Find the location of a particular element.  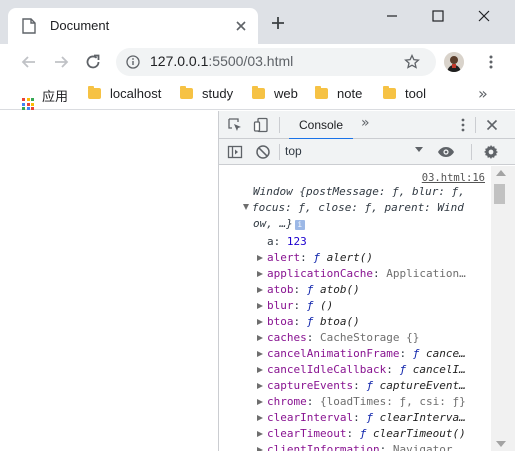

property-row: atob: ƒ atob() is located at coordinates (373, 290).